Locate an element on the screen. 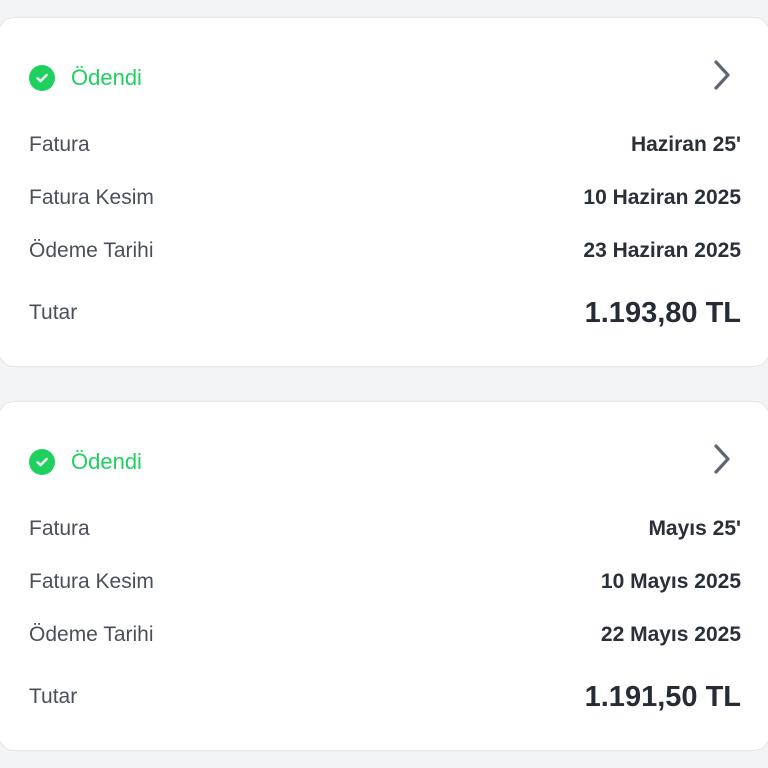 This screenshot has width=768, height=768. due-date-value: 23 Haziran 2025 is located at coordinates (662, 250).